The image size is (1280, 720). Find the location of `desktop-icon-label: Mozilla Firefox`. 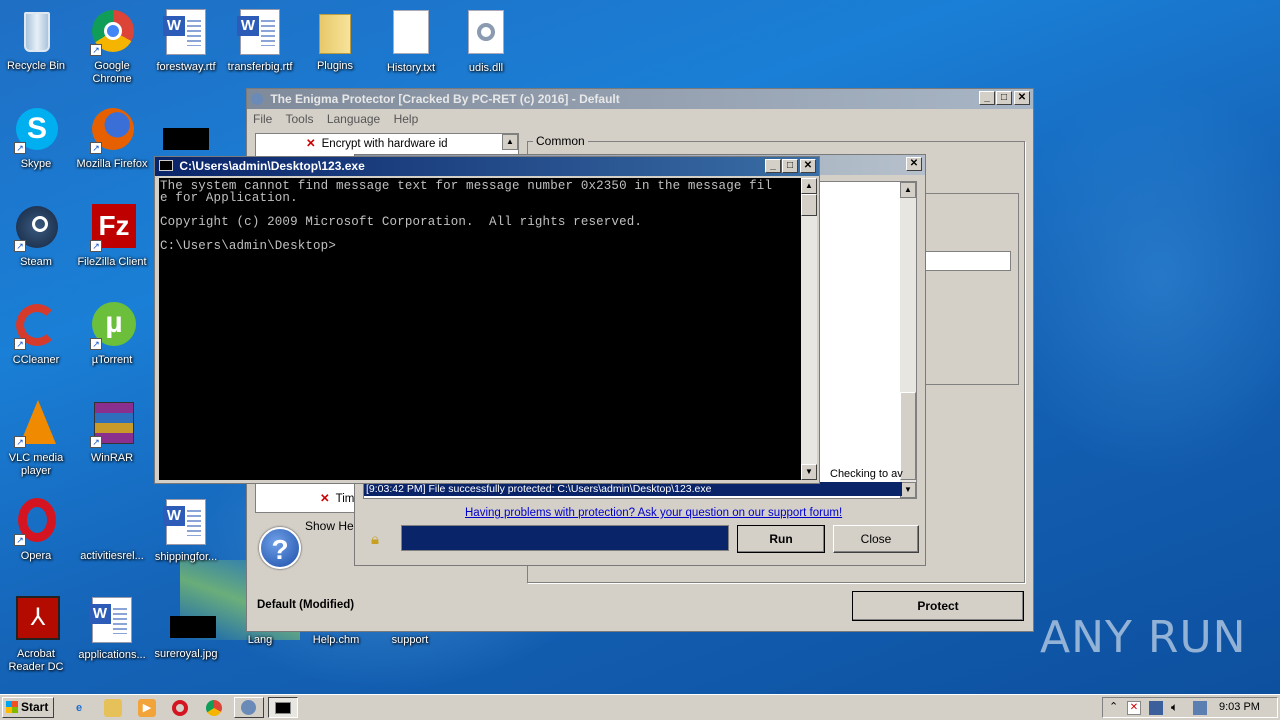

desktop-icon-label: Mozilla Firefox is located at coordinates (112, 164).